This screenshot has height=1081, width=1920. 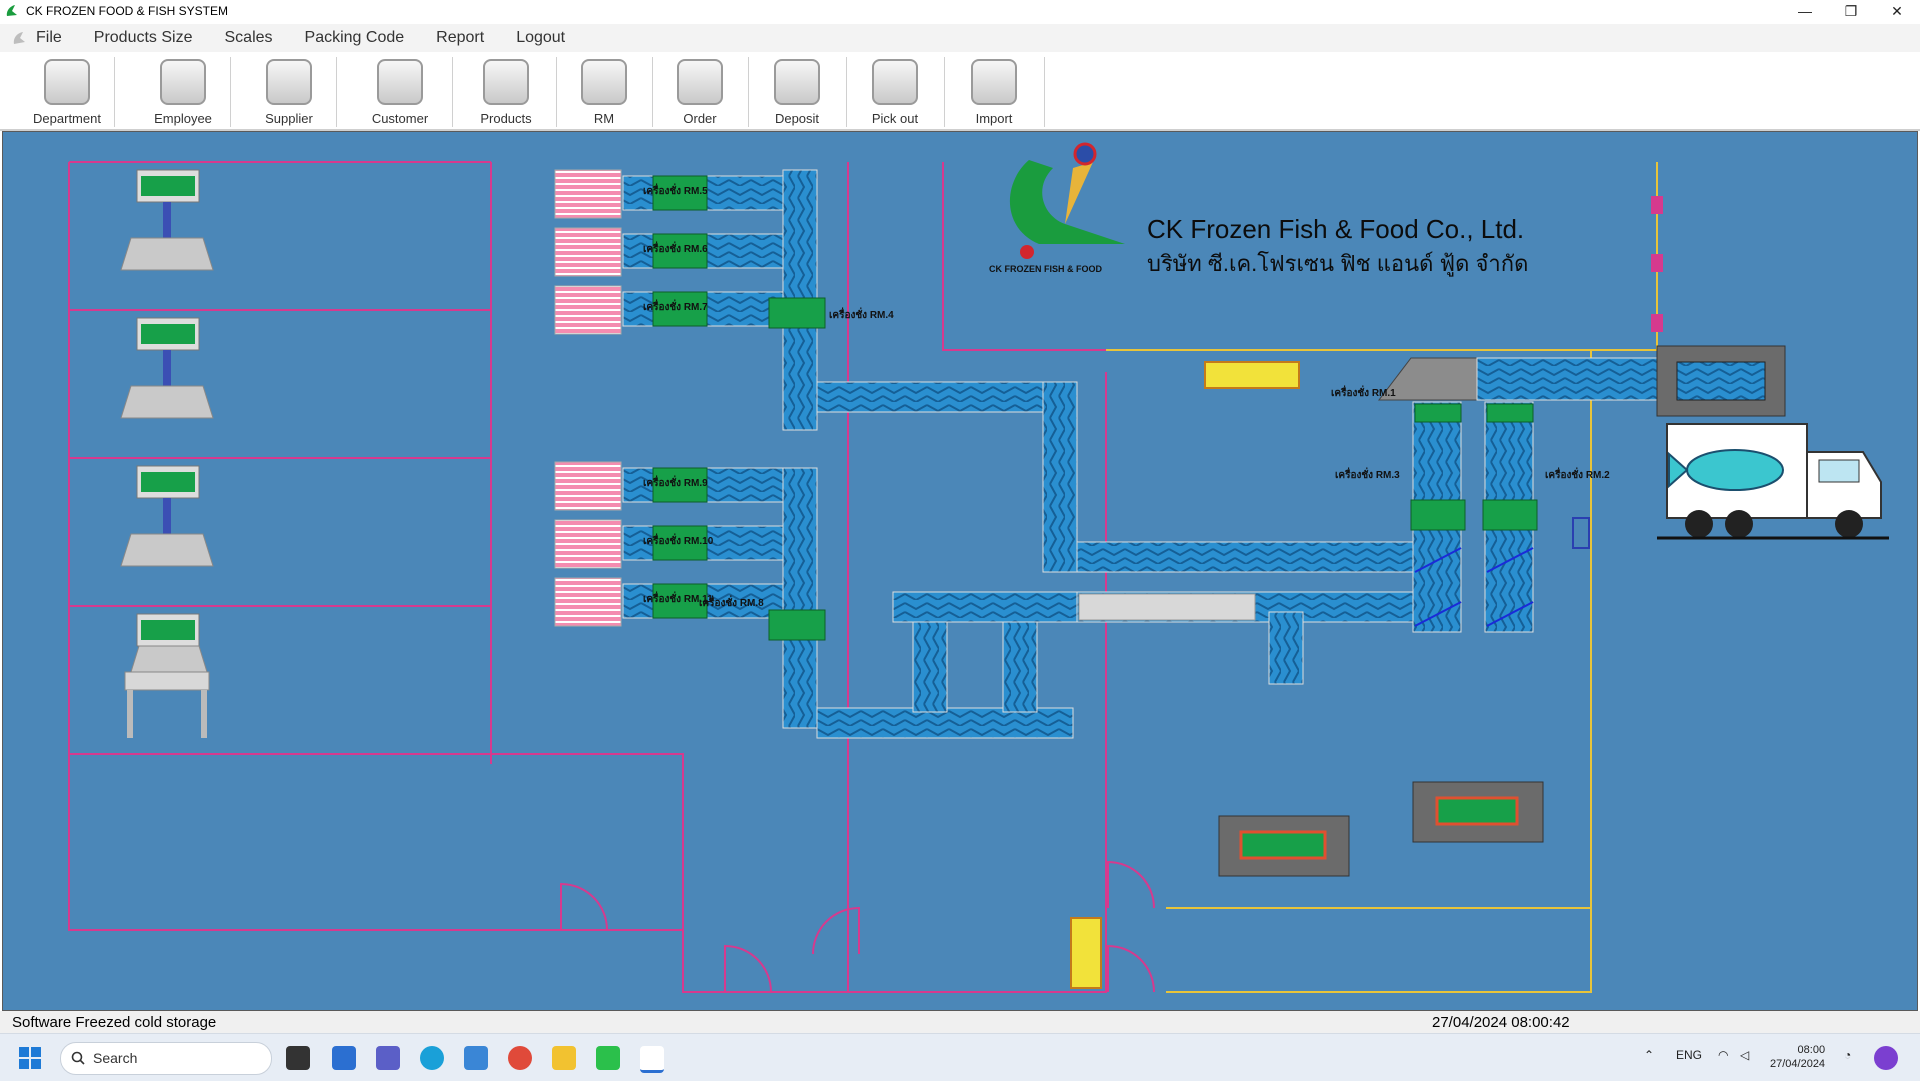 What do you see at coordinates (432, 1058) in the screenshot?
I see `edge-icon` at bounding box center [432, 1058].